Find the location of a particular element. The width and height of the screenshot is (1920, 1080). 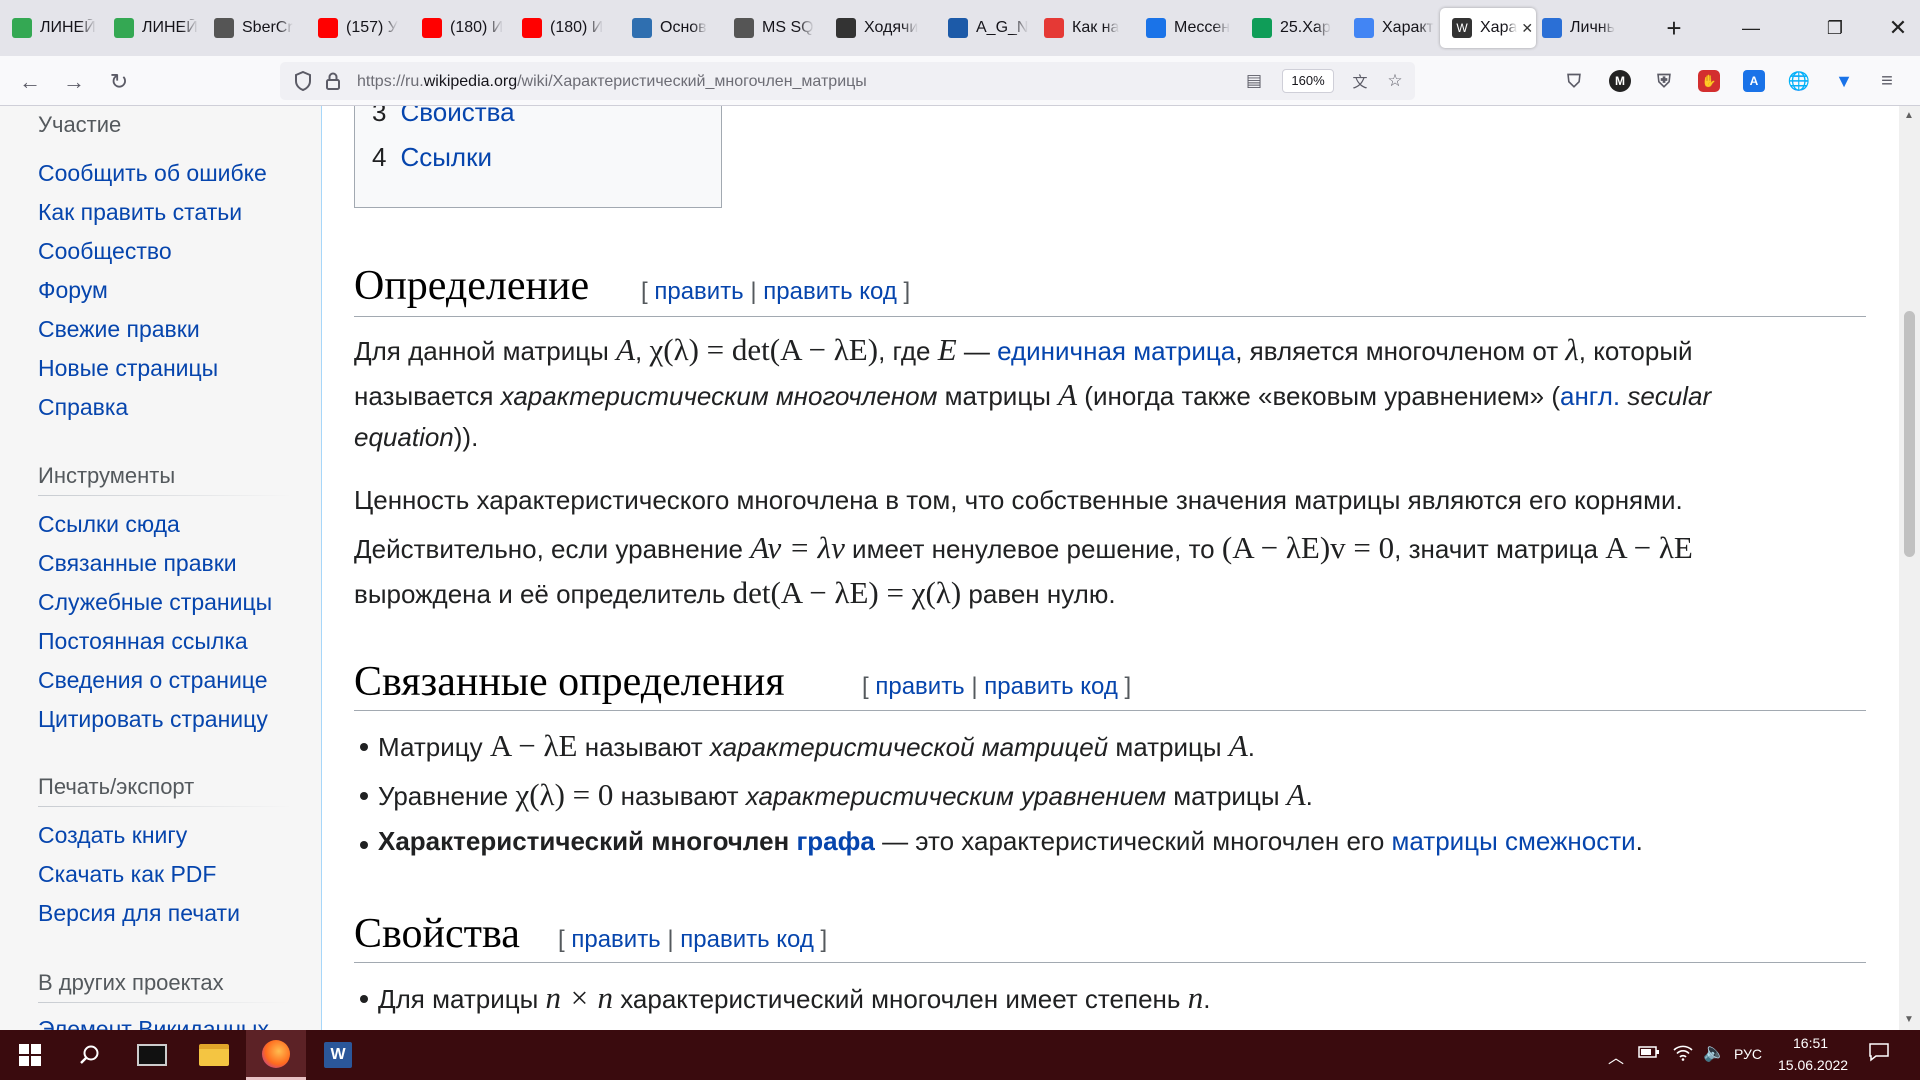

wifi-icon is located at coordinates (1683, 1053).